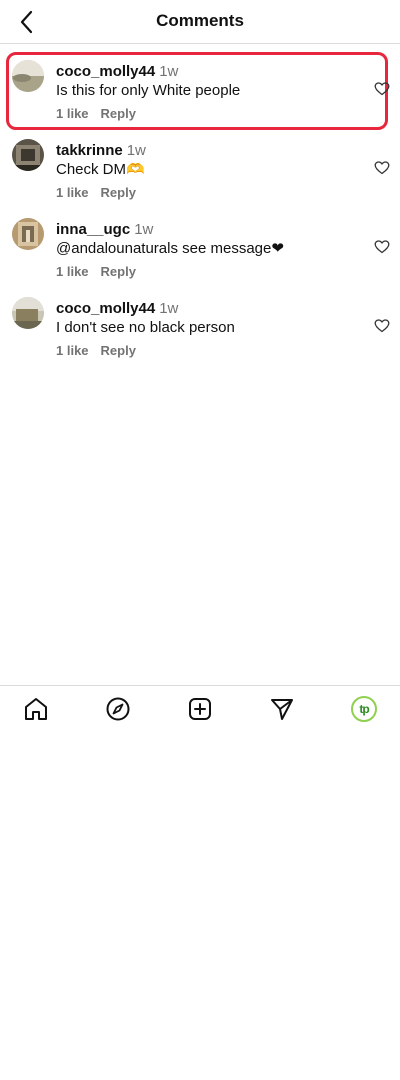  Describe the element at coordinates (170, 248) in the screenshot. I see `comment-text: @andalounaturals see message❤` at that location.